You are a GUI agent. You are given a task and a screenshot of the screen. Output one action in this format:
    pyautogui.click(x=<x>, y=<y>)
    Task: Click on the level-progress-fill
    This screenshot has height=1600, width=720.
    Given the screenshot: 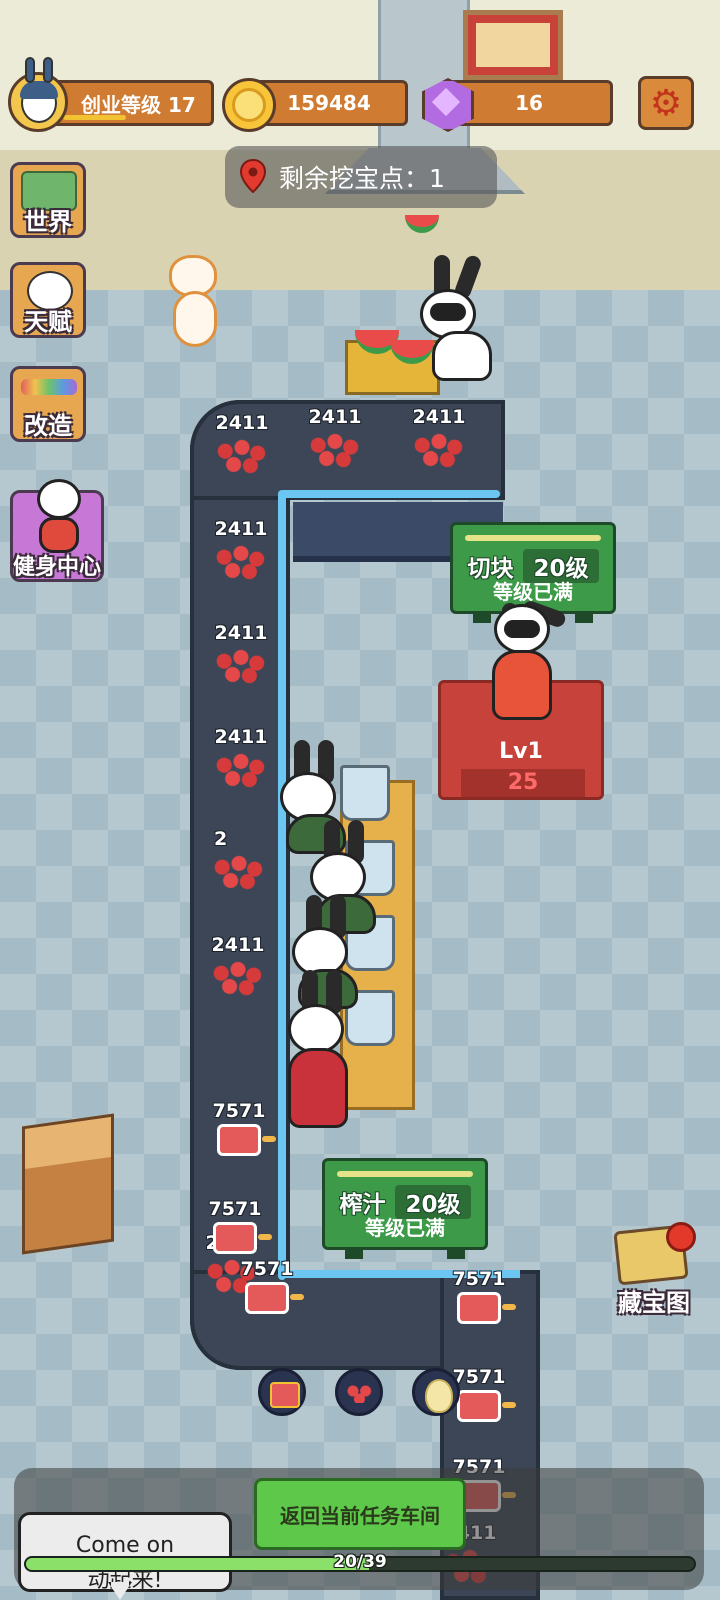 What is the action you would take?
    pyautogui.click(x=94, y=117)
    